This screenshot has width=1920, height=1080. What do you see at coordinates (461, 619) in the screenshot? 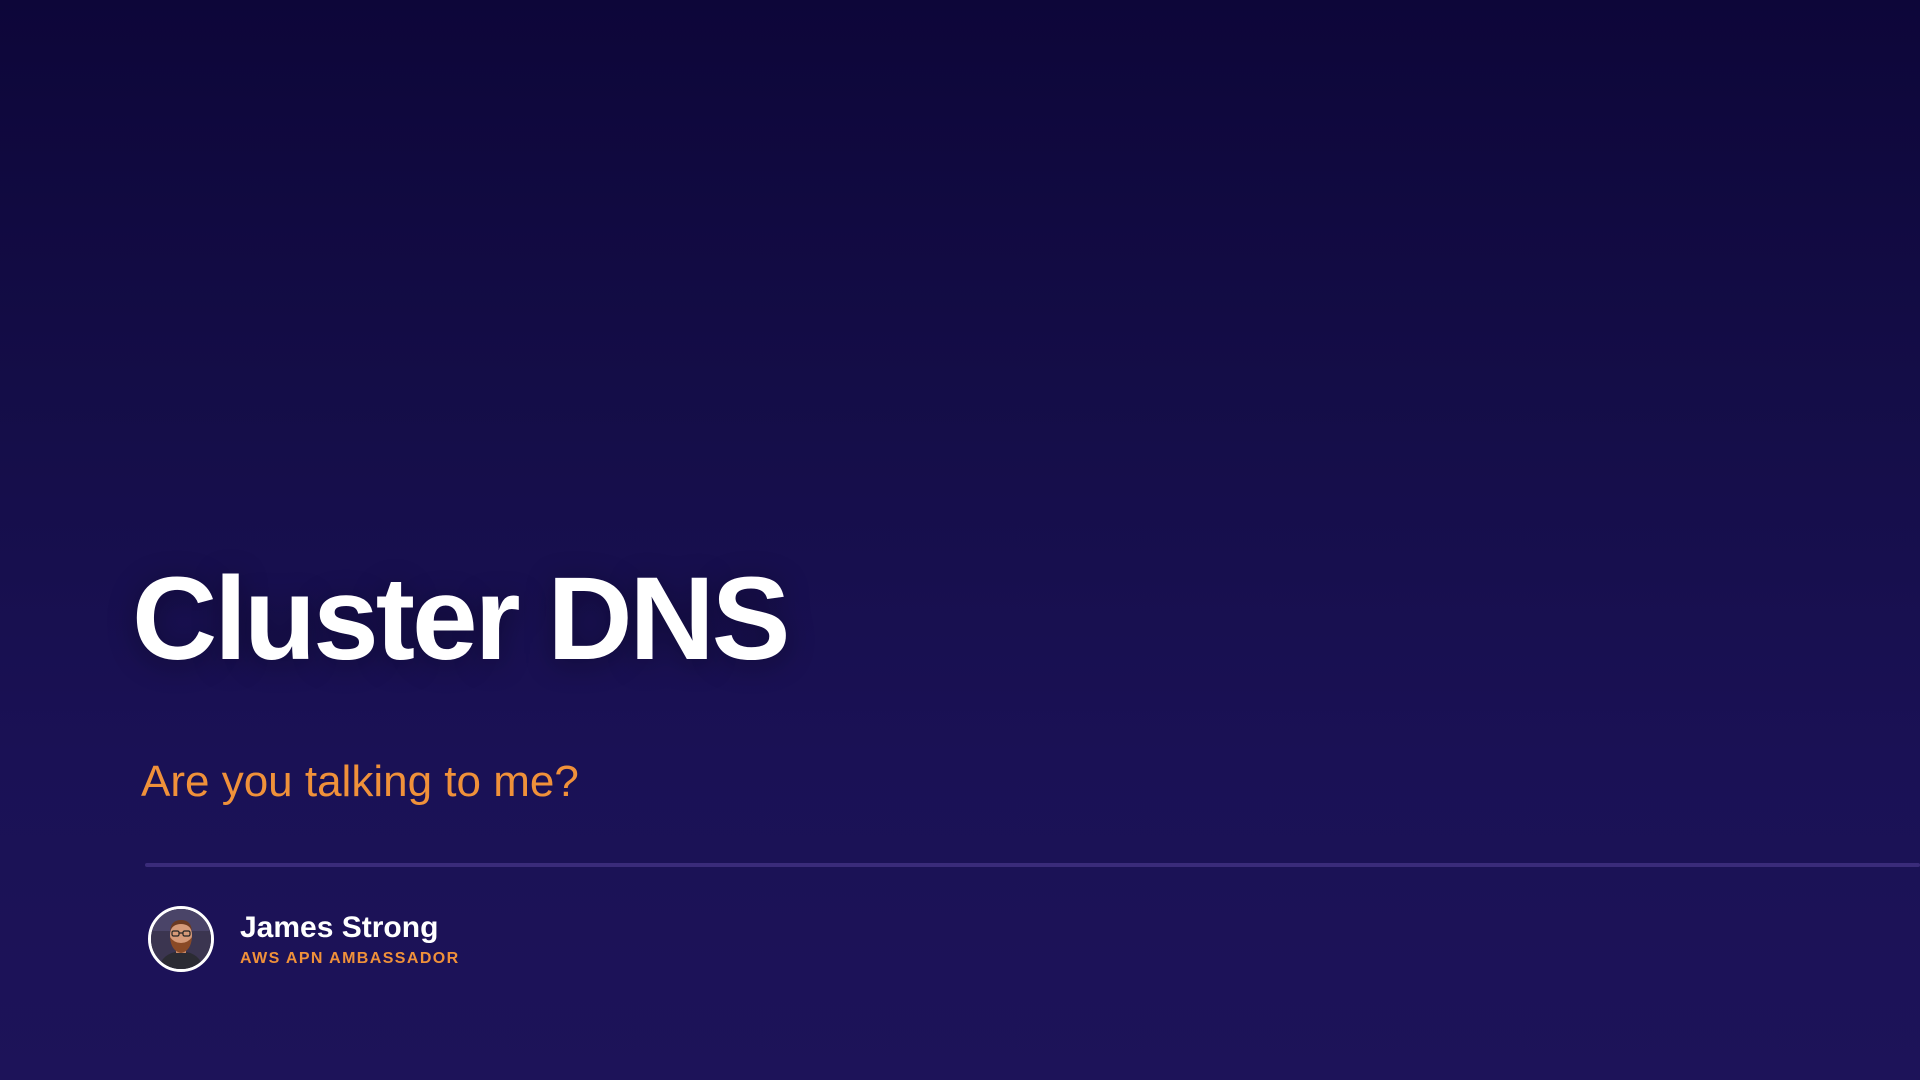
I see `slide-title: Cluster DNS` at bounding box center [461, 619].